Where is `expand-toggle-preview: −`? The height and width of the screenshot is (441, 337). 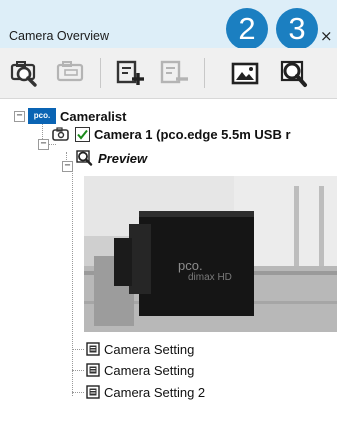
expand-toggle-preview: − is located at coordinates (67, 166).